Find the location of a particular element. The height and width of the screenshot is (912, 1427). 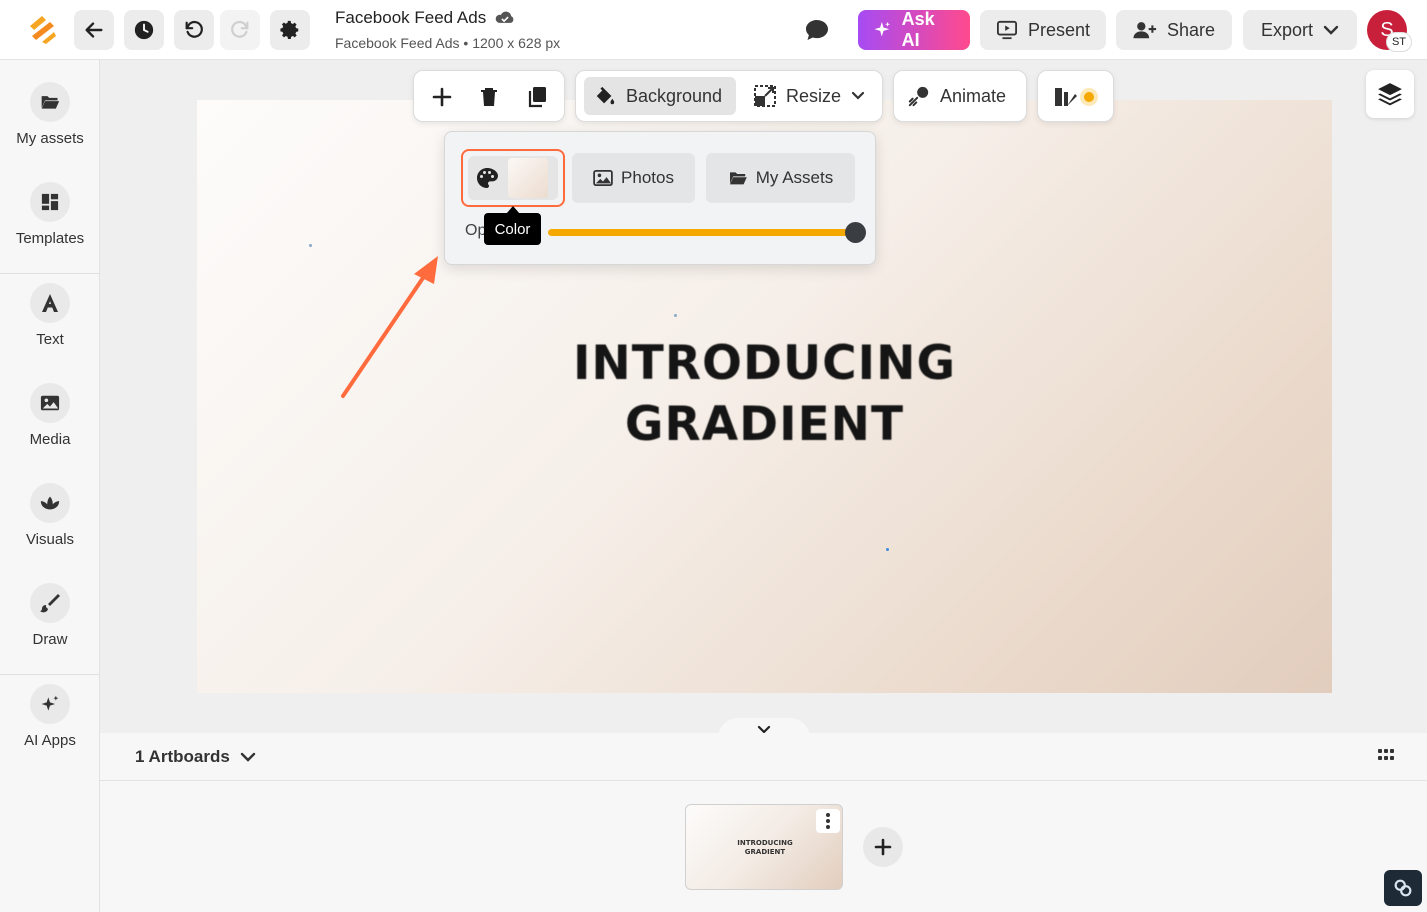

sidebar-item-text: Text is located at coordinates (50, 315).